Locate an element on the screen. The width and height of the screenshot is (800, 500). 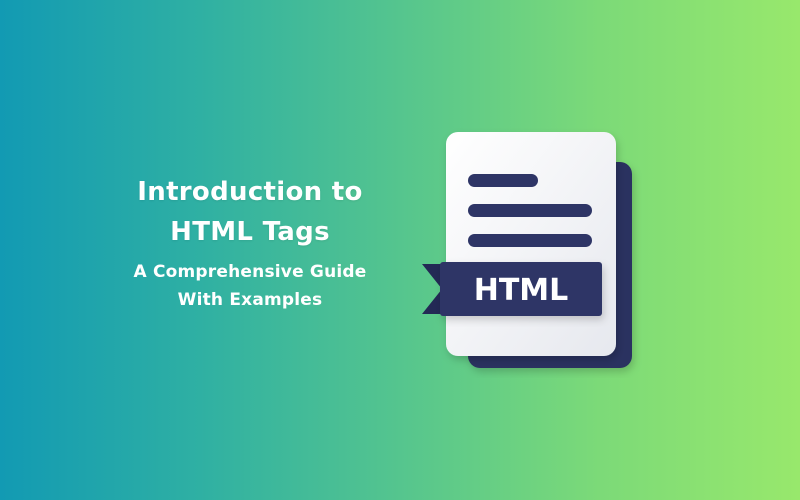
subtitle-line-1: A Comprehensive Guide is located at coordinates (250, 272).